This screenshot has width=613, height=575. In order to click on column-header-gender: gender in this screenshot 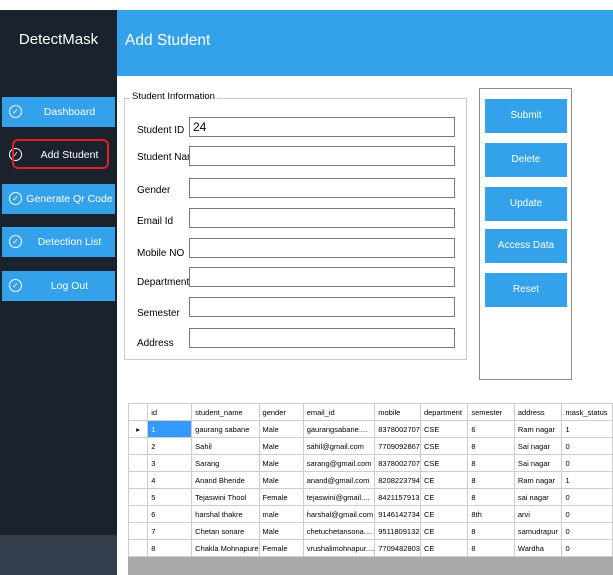, I will do `click(281, 412)`.